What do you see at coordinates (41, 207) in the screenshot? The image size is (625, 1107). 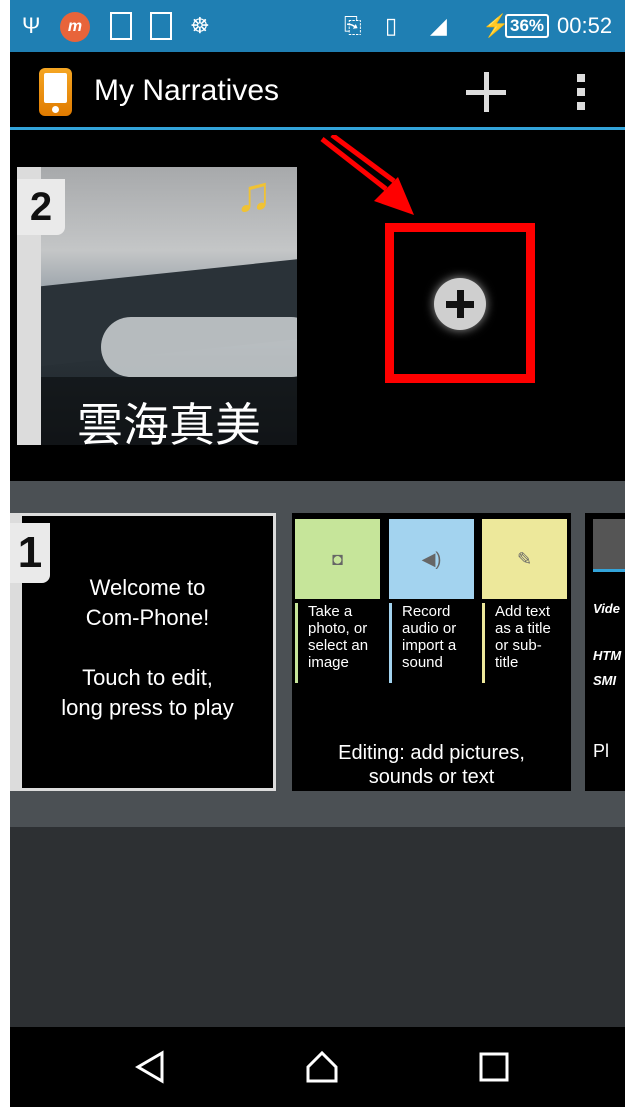 I see `narrative-number: 2` at bounding box center [41, 207].